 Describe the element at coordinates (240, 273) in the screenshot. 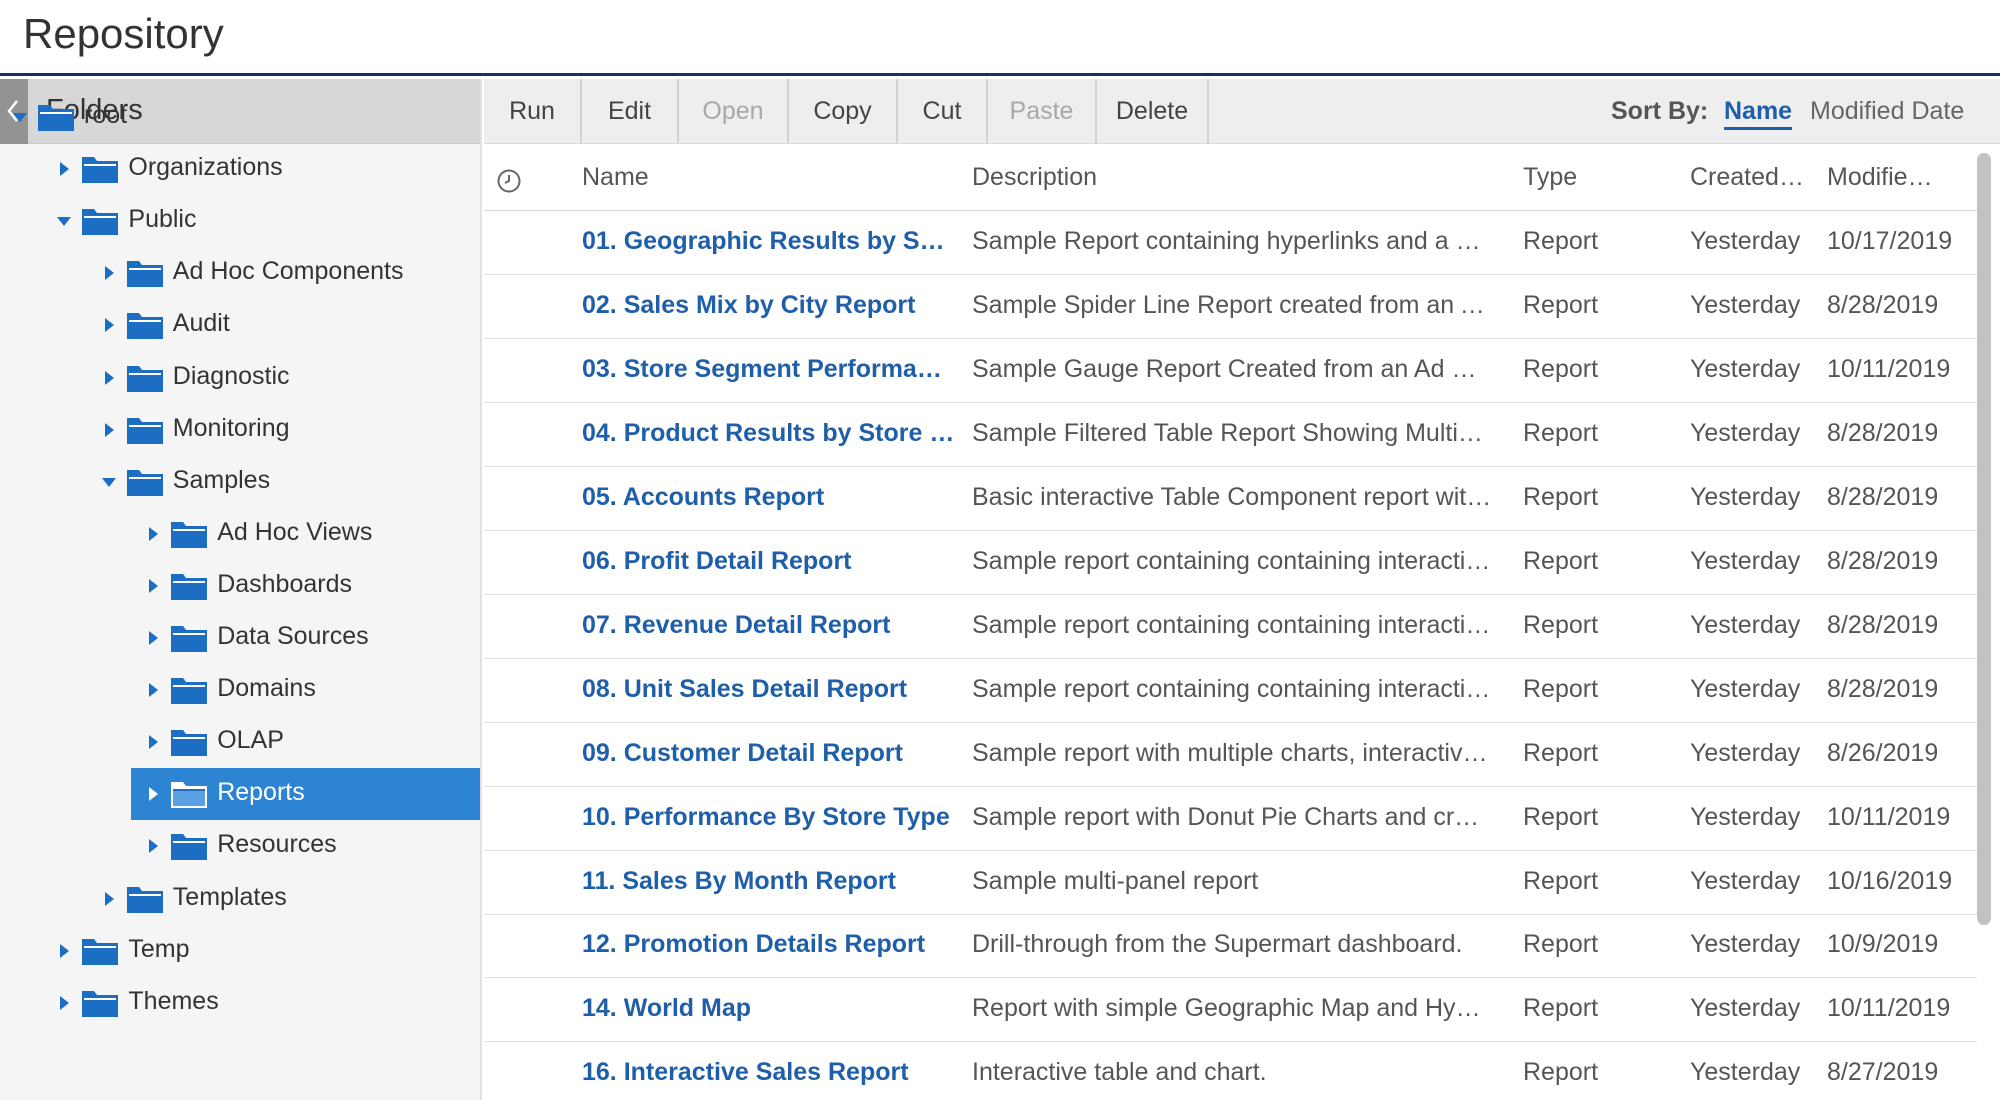

I see `tree-item: Ad Hoc Components` at that location.